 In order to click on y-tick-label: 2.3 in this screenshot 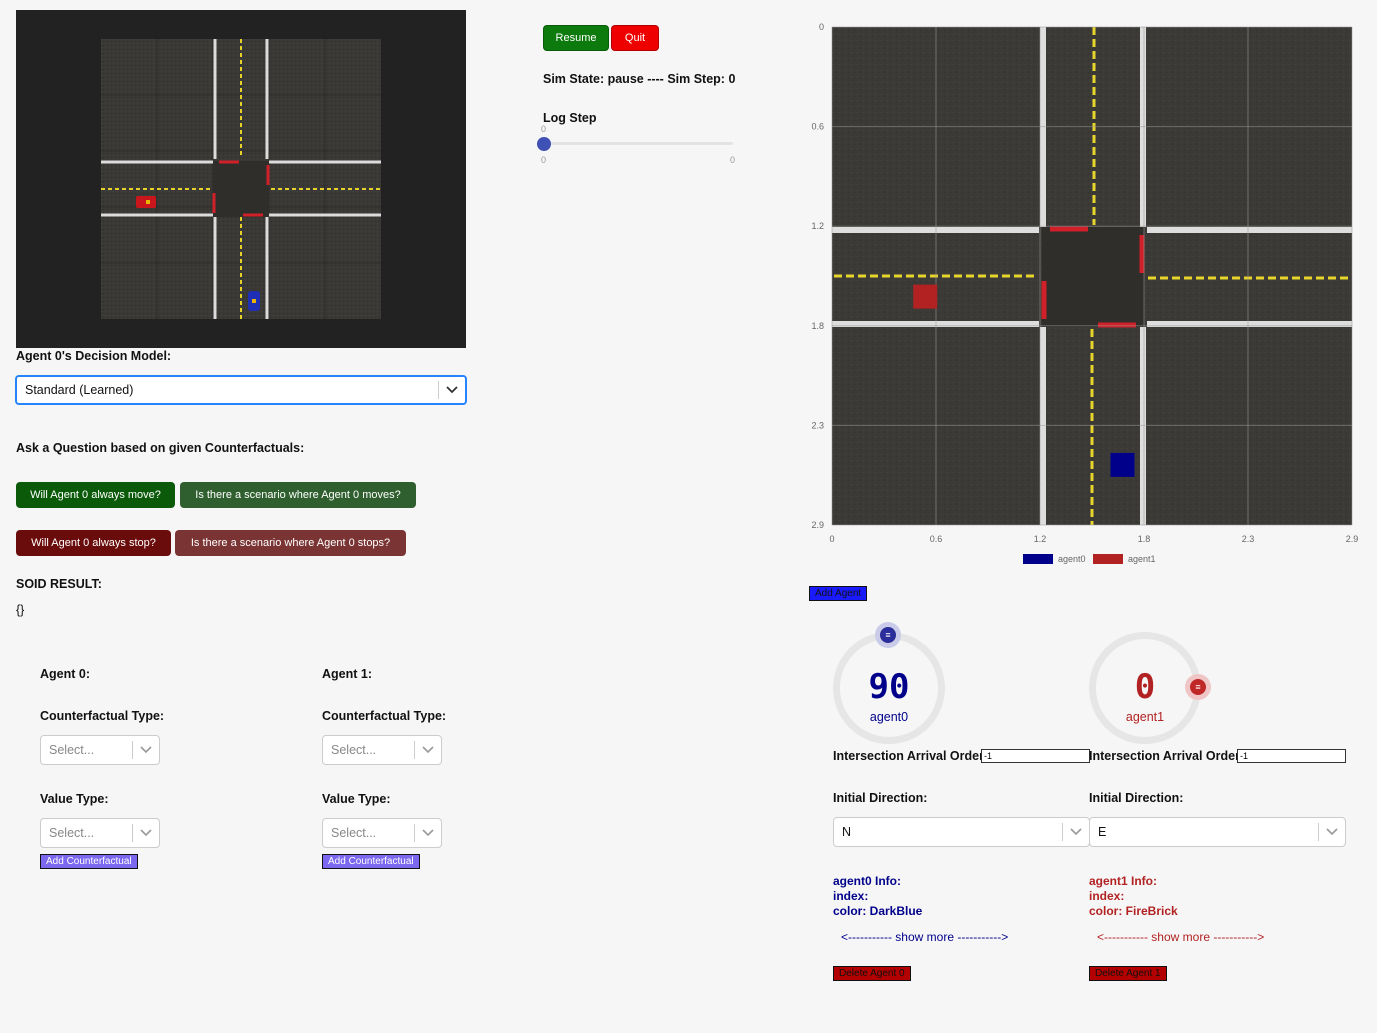, I will do `click(817, 425)`.